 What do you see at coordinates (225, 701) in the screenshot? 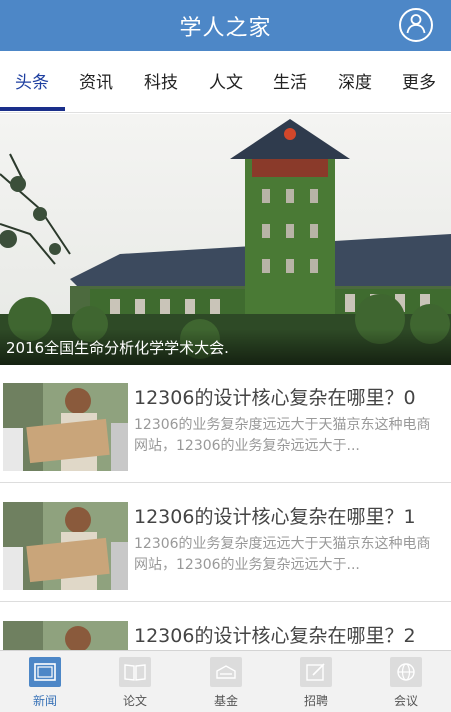
I see `nav-label: 基金` at bounding box center [225, 701].